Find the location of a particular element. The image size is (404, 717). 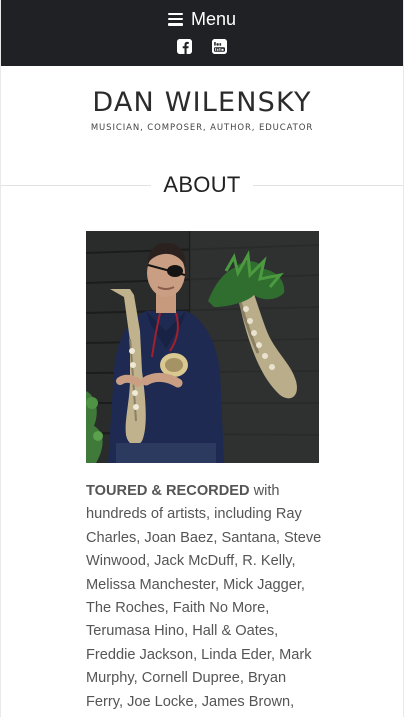

section-title: ABOUT is located at coordinates (202, 185).